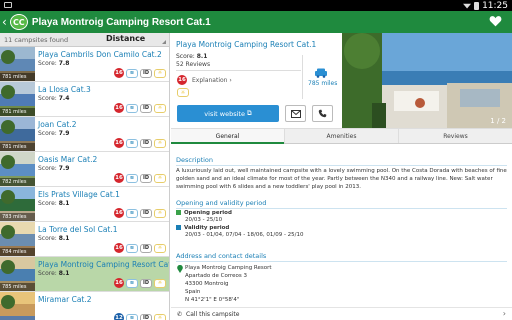  Describe the element at coordinates (78, 229) in the screenshot. I see `campsite-name: La Torre del Sol Cat.1` at that location.